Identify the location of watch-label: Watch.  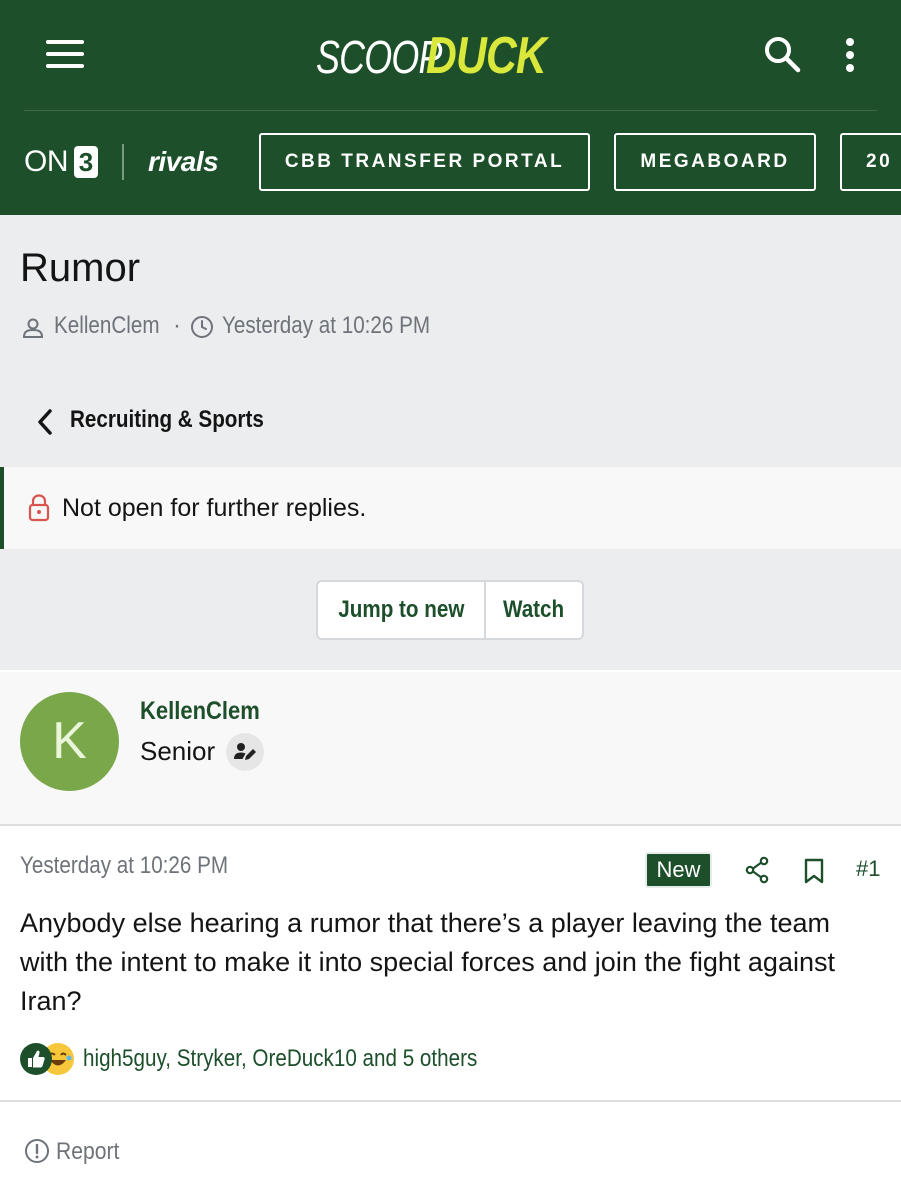
(534, 609).